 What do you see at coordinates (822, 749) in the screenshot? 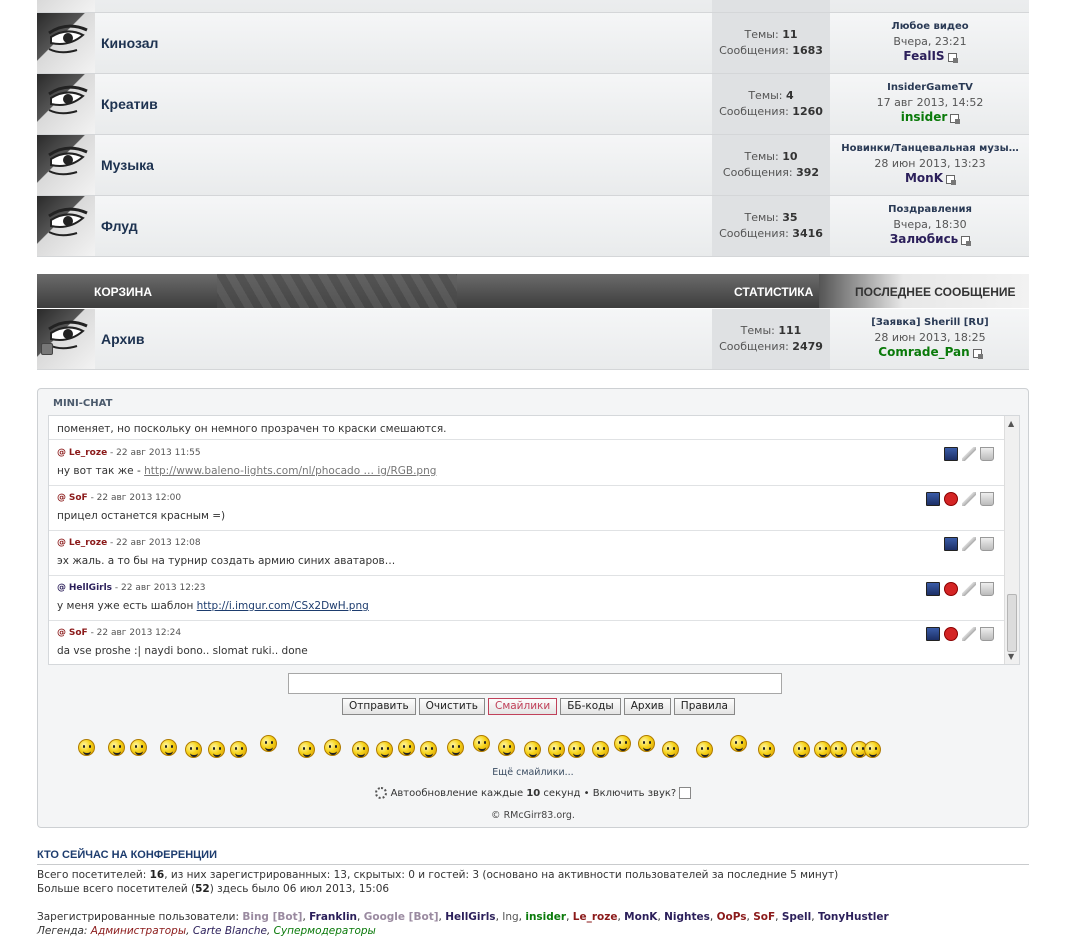
I see `smiley-laugh-icon` at bounding box center [822, 749].